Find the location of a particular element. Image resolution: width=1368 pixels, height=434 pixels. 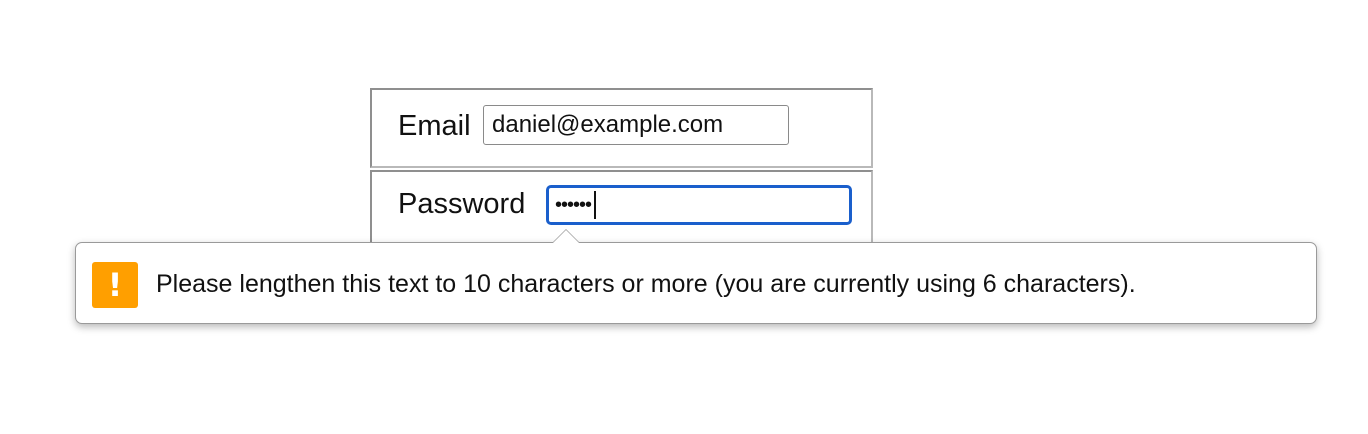

password-label: Password is located at coordinates (462, 204).